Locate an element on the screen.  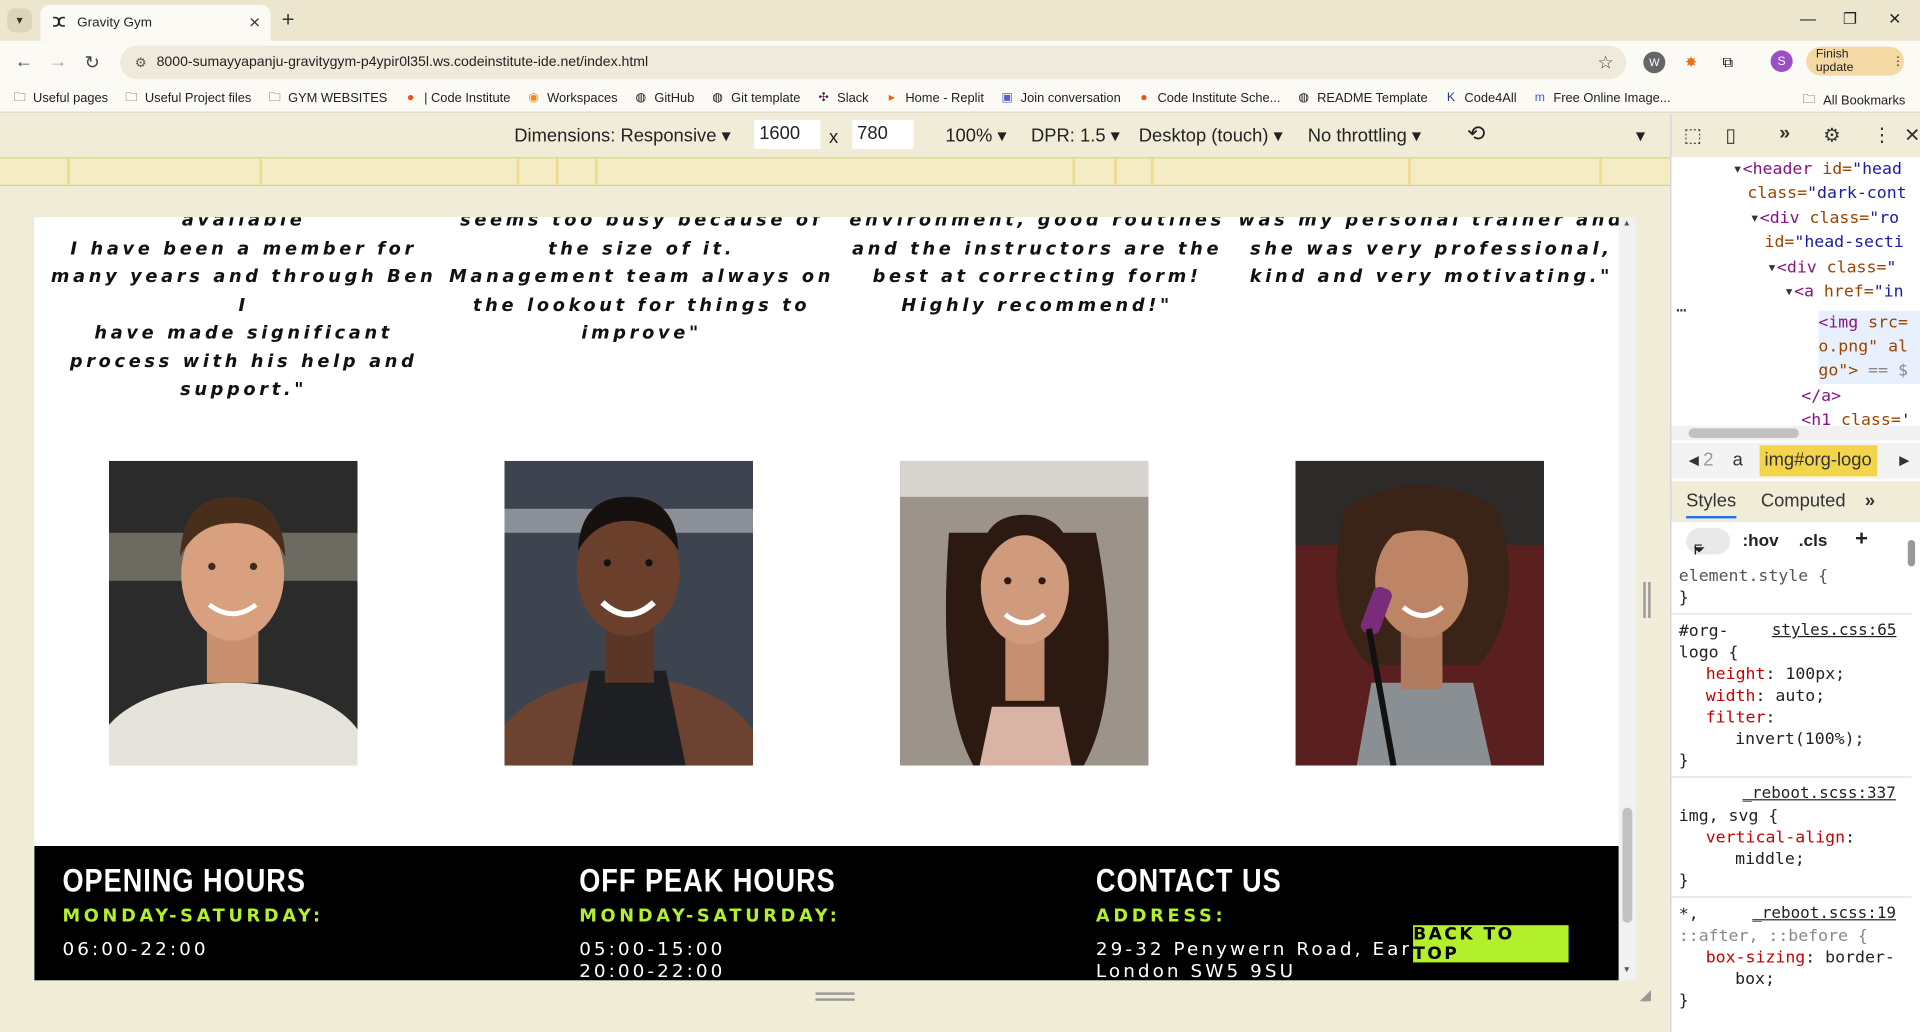
media-query-ruler is located at coordinates (835, 171).